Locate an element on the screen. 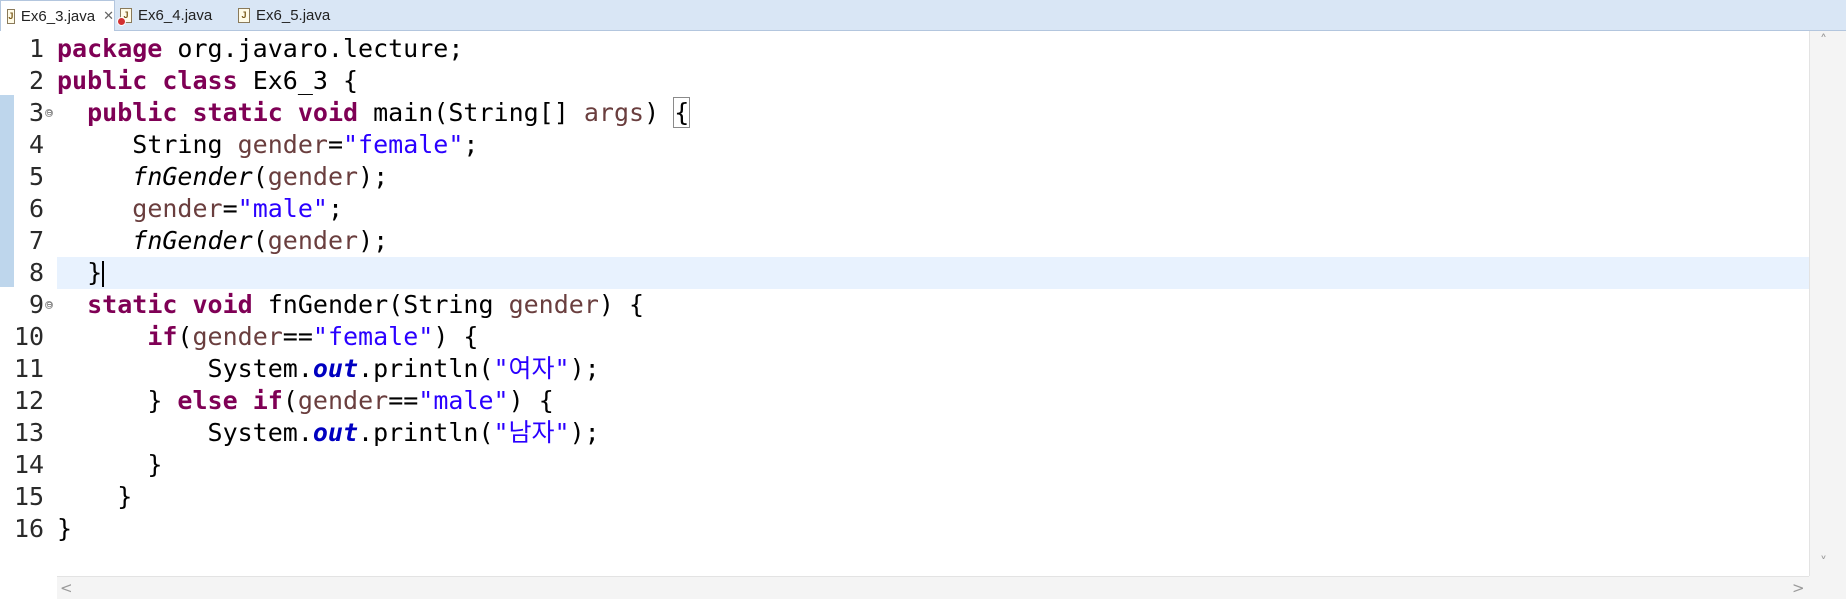 The image size is (1846, 599). tab-label: Ex6_3.java is located at coordinates (58, 16).